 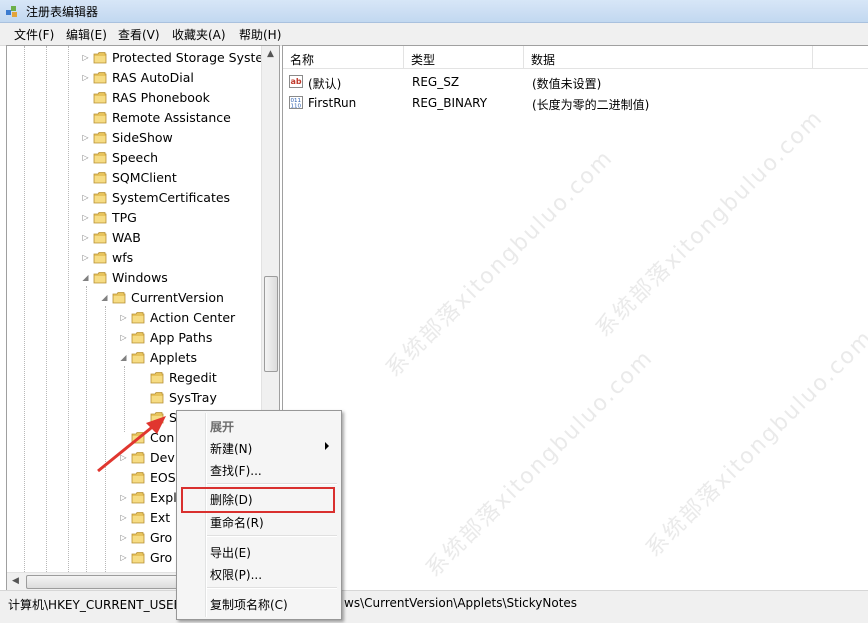 I want to click on tree-node-label: Dev, so click(x=162, y=457).